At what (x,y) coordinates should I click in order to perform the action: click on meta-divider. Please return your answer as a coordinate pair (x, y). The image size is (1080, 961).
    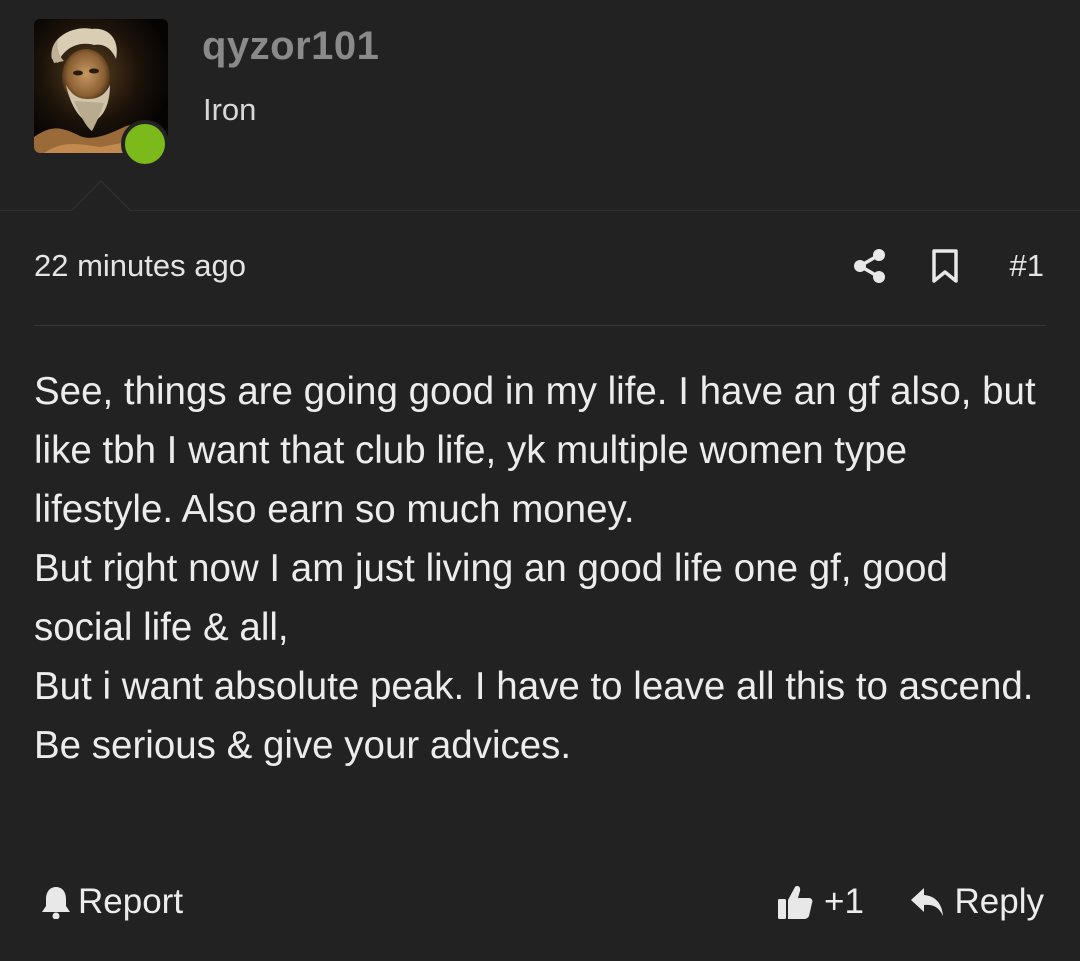
    Looking at the image, I should click on (540, 325).